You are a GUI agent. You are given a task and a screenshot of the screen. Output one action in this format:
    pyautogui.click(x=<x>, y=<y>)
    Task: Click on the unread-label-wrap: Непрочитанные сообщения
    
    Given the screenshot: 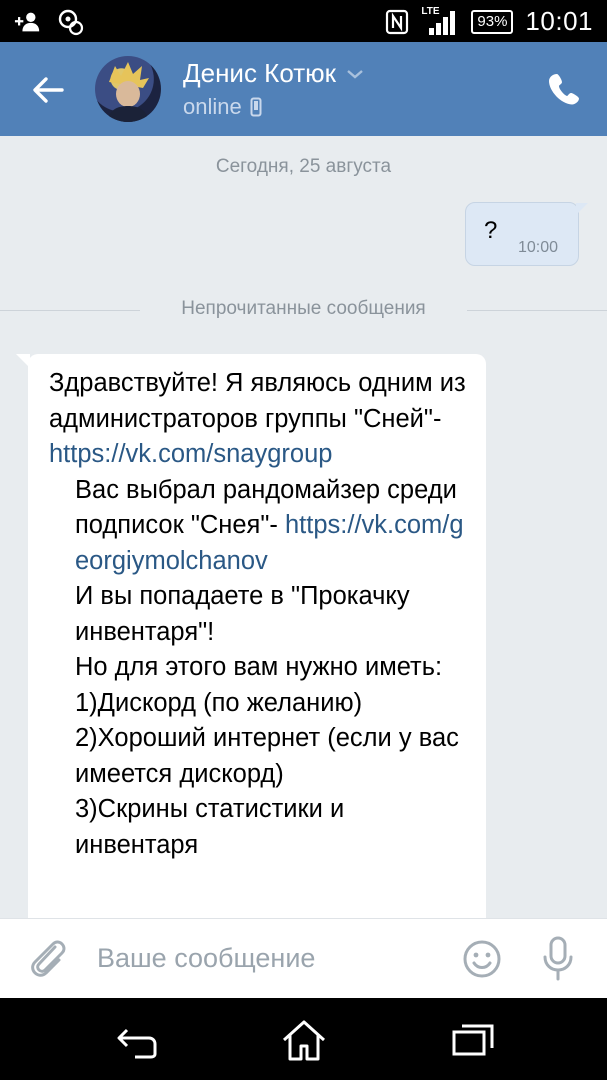 What is the action you would take?
    pyautogui.click(x=303, y=309)
    